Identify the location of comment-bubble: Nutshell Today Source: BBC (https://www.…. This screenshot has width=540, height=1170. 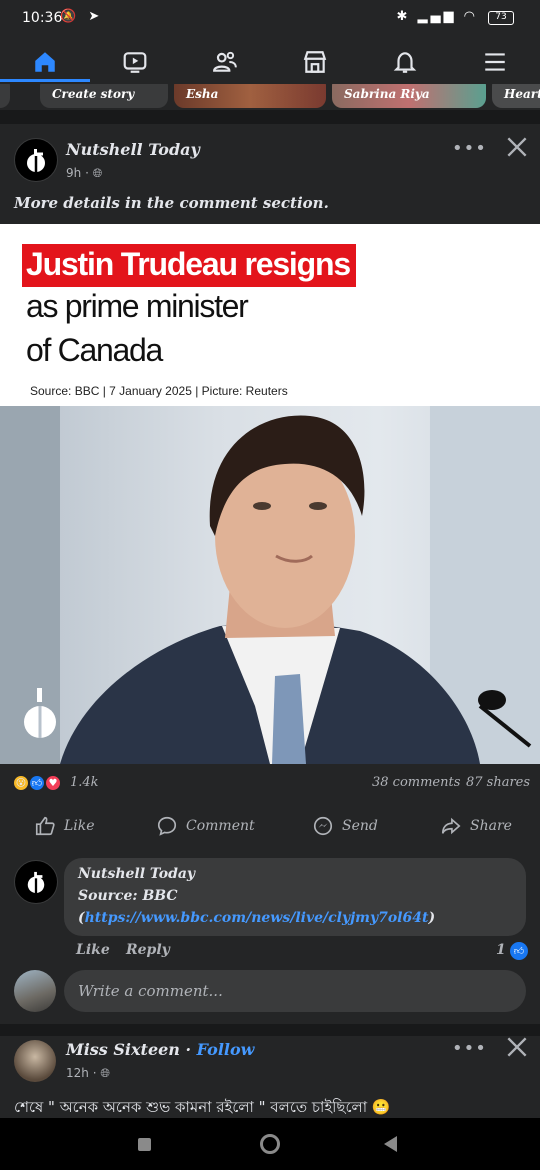
(295, 897).